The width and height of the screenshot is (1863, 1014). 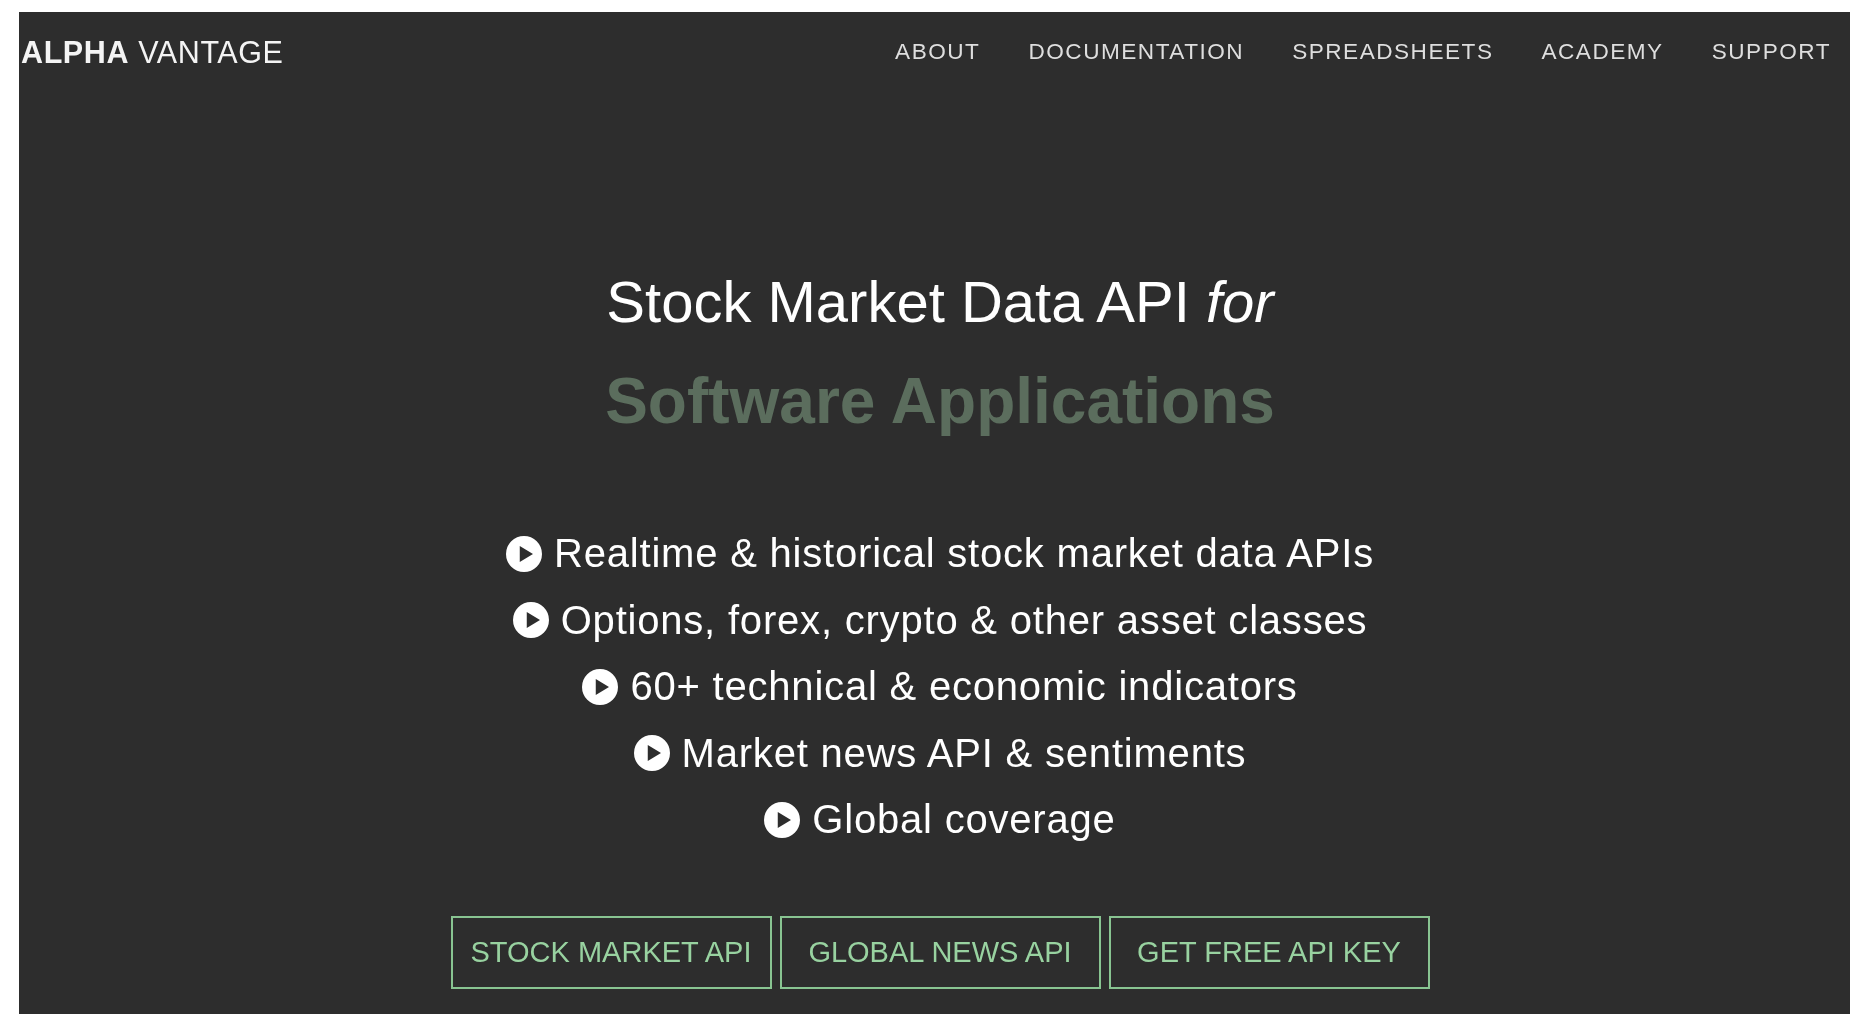 I want to click on nav-link: ACADEMY, so click(x=1602, y=52).